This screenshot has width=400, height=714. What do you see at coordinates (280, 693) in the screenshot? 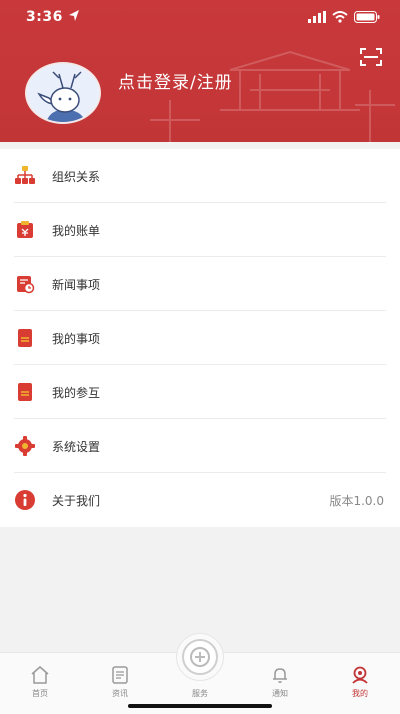
I see `tab-label: 通知` at bounding box center [280, 693].